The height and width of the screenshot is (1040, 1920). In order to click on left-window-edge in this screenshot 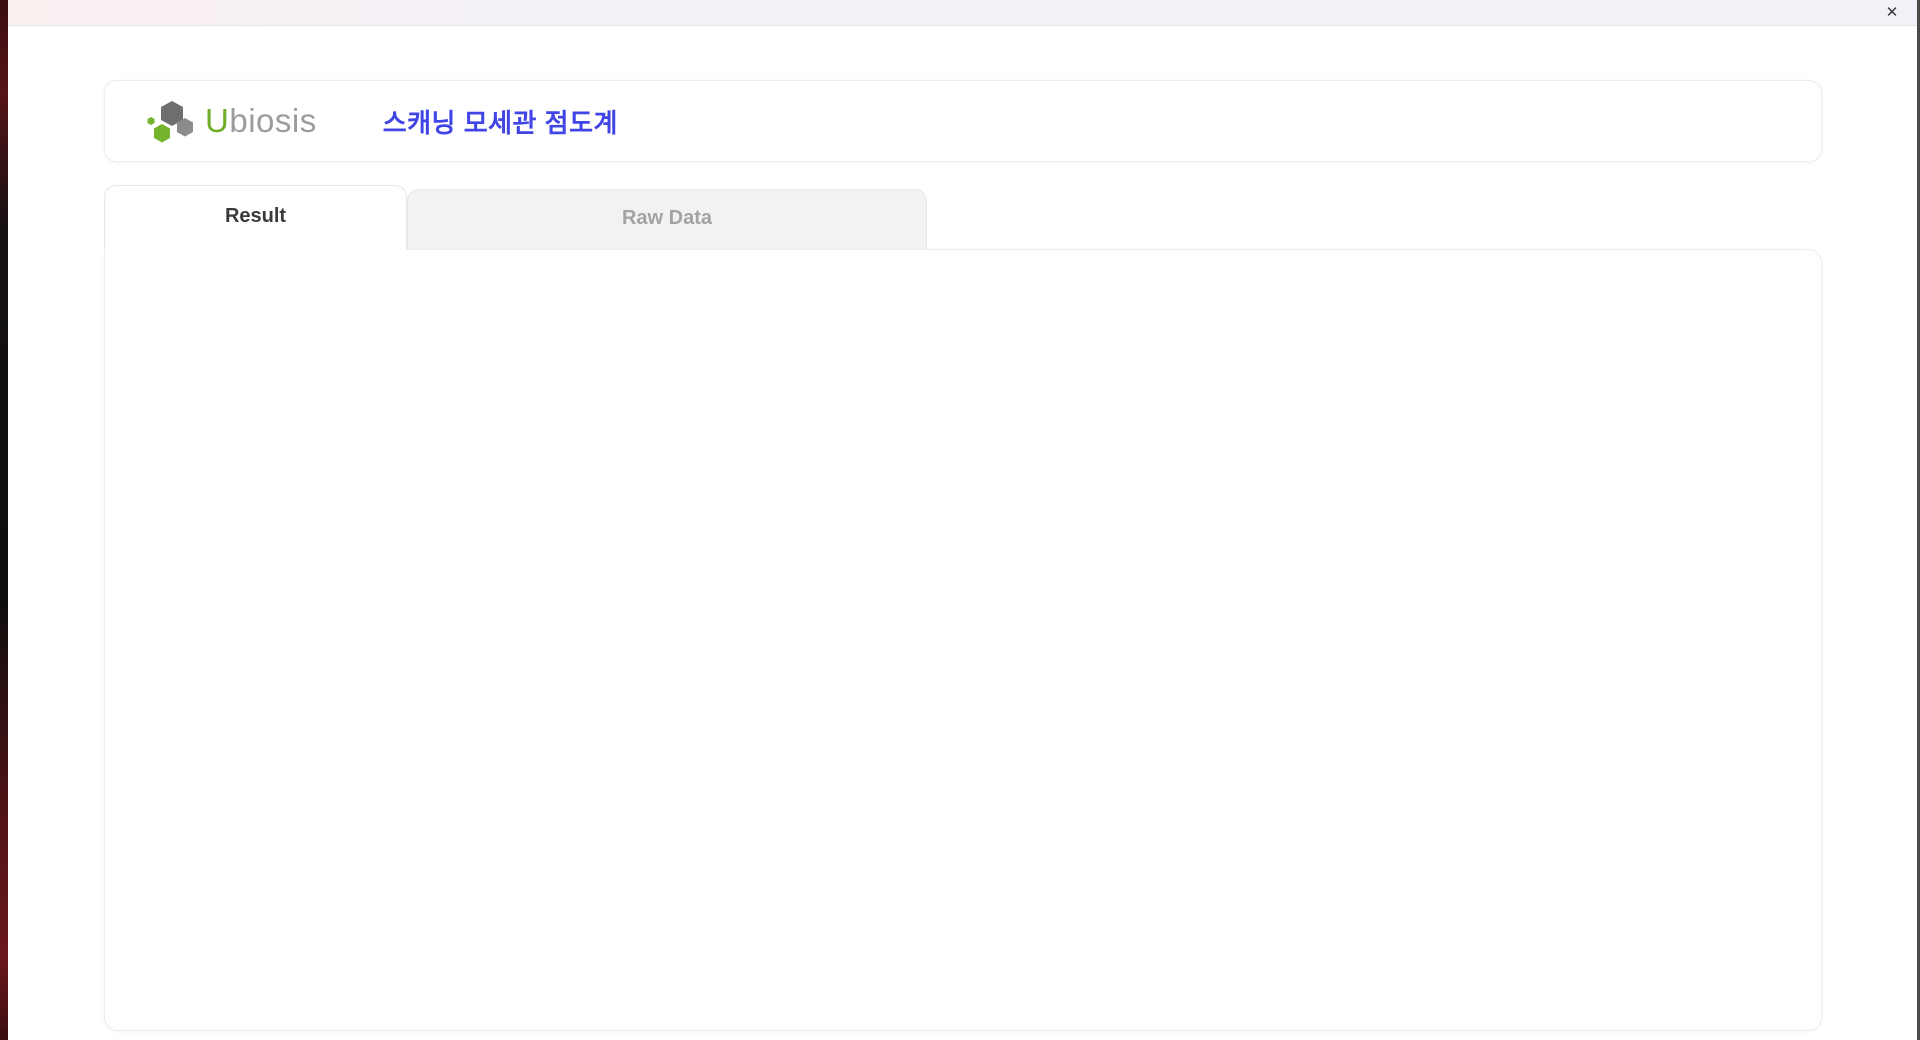, I will do `click(4, 520)`.